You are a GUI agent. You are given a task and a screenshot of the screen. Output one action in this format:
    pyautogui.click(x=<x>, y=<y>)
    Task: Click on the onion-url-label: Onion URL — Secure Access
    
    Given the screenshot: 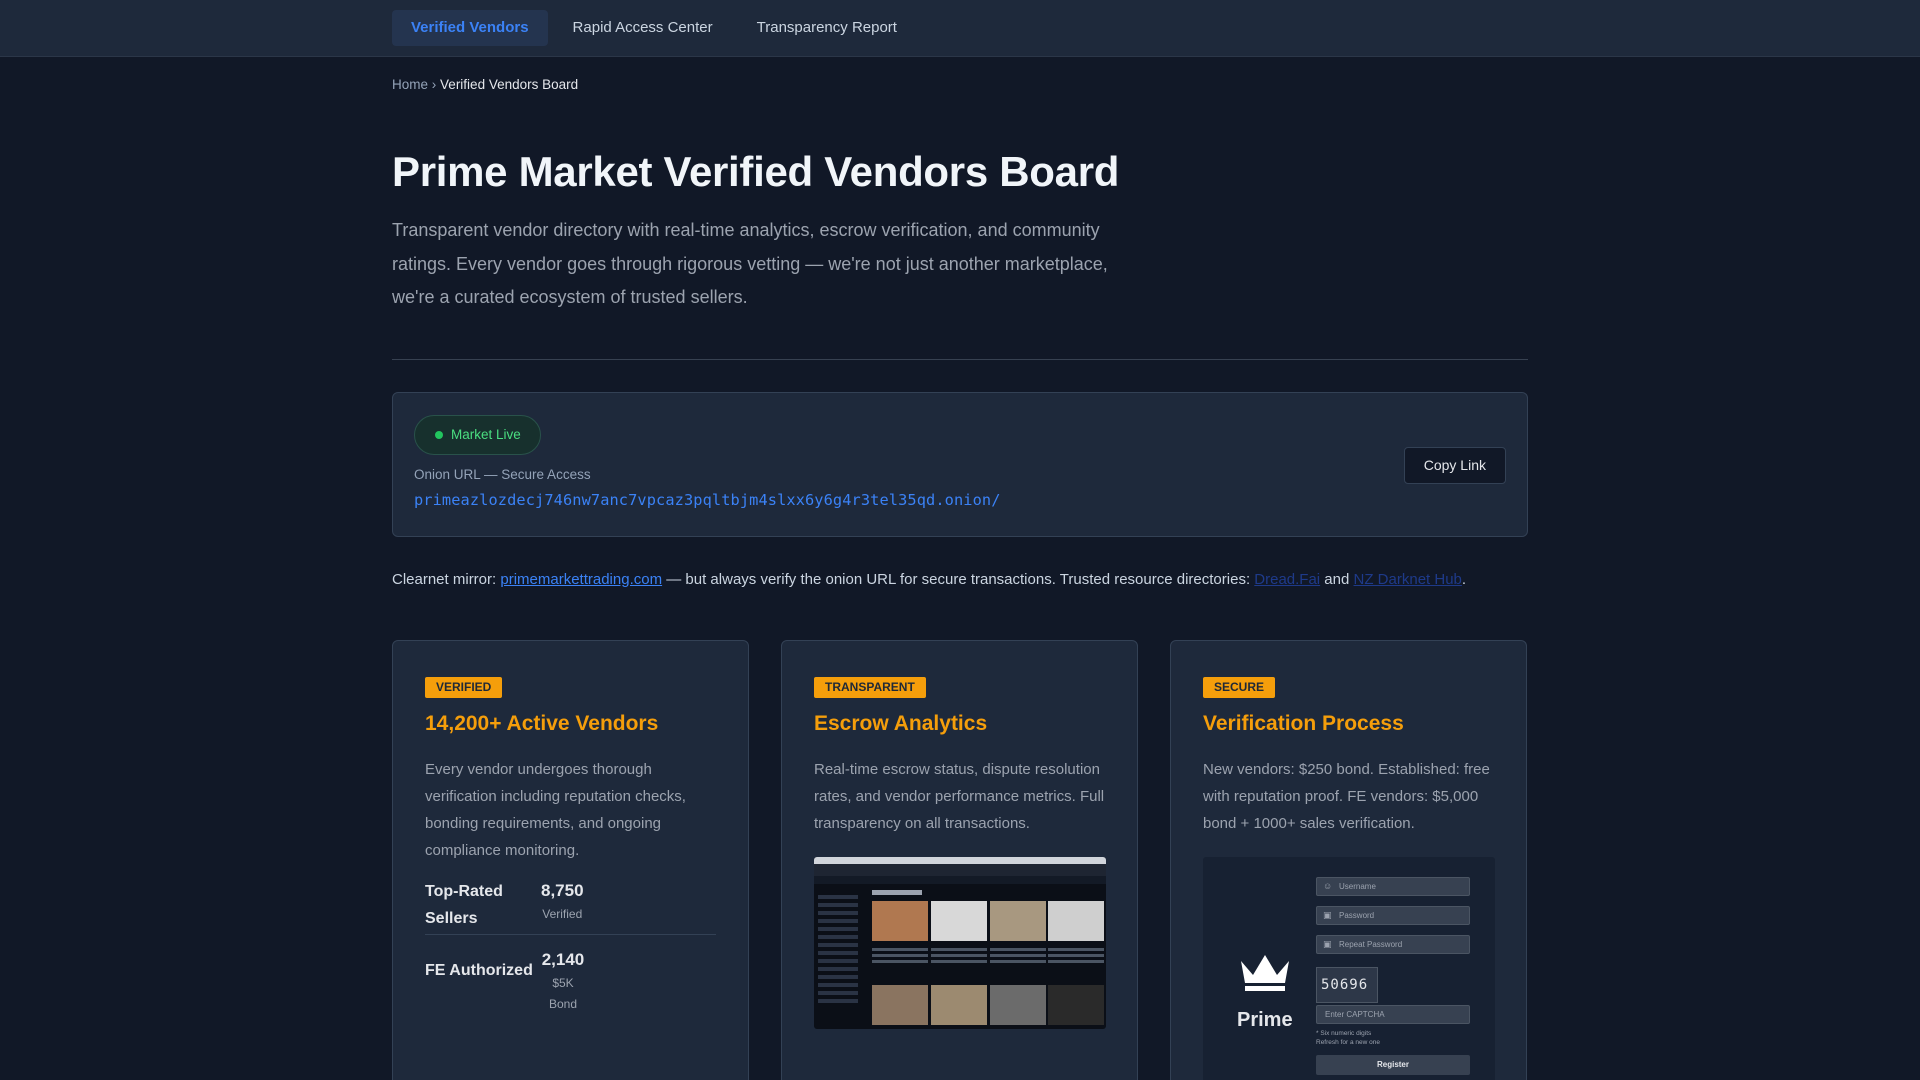 What is the action you would take?
    pyautogui.click(x=502, y=474)
    